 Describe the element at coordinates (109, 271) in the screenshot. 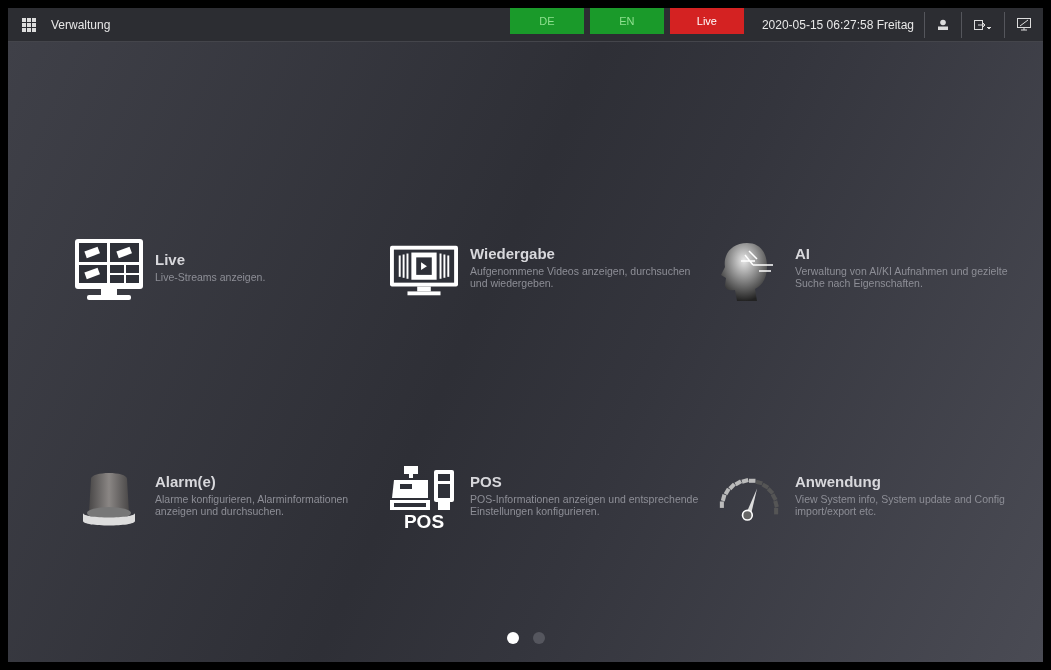

I see `monitor-cameras-icon` at that location.